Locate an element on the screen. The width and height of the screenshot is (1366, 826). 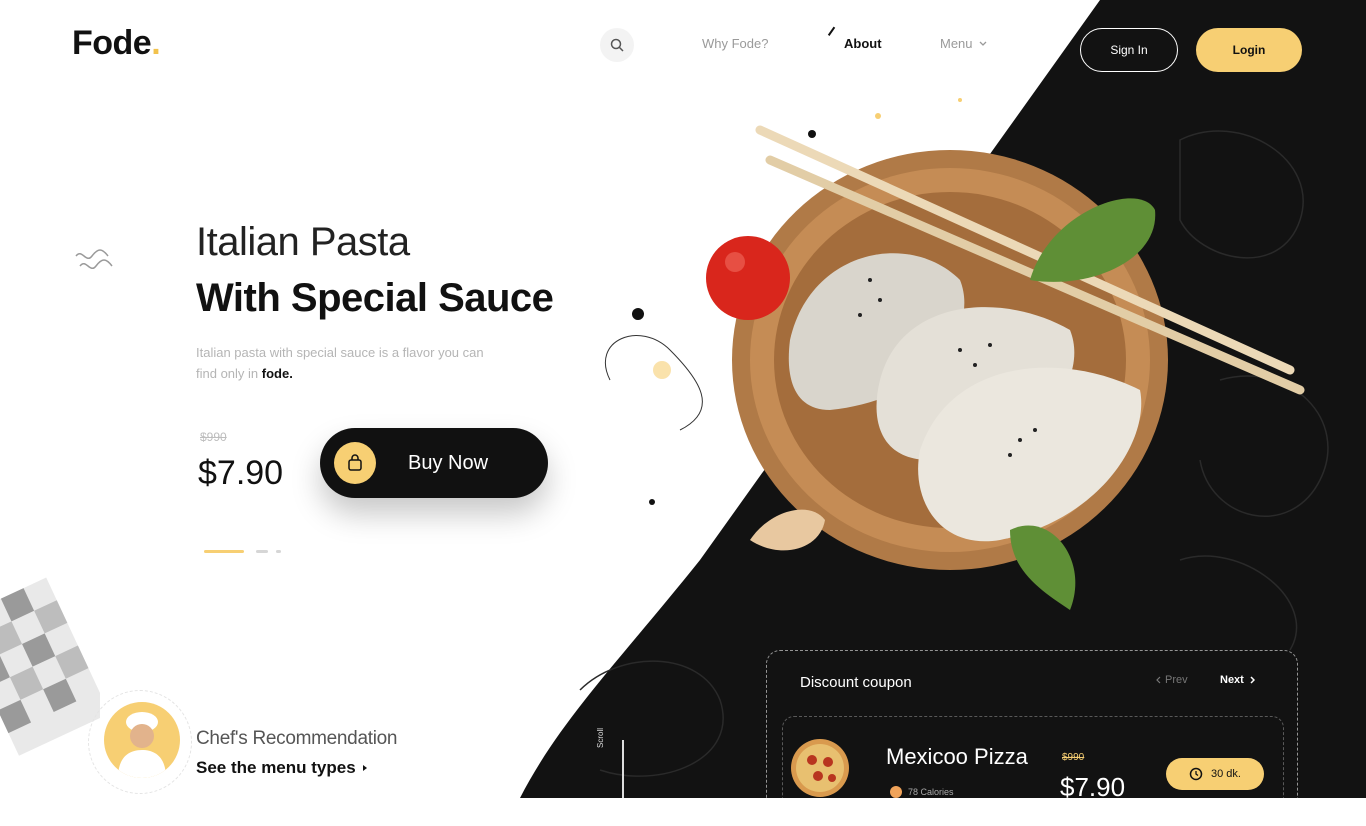
see-menu-types-label: See the menu types is located at coordinates (276, 767).